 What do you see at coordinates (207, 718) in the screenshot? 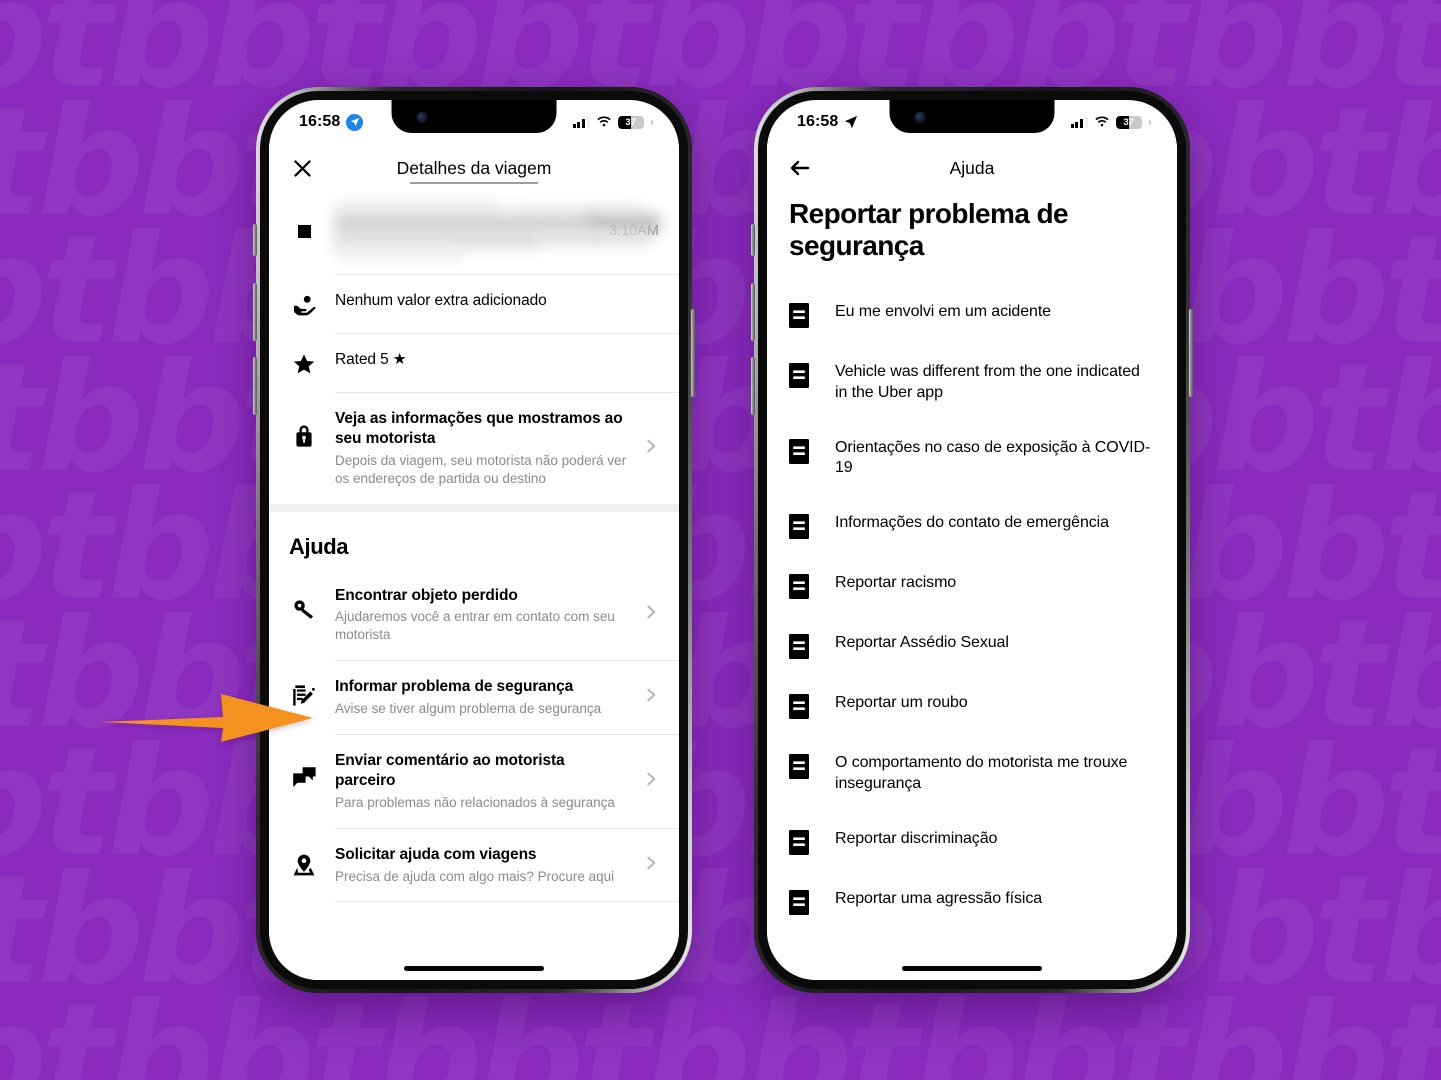
I see `orange-pointer-arrow` at bounding box center [207, 718].